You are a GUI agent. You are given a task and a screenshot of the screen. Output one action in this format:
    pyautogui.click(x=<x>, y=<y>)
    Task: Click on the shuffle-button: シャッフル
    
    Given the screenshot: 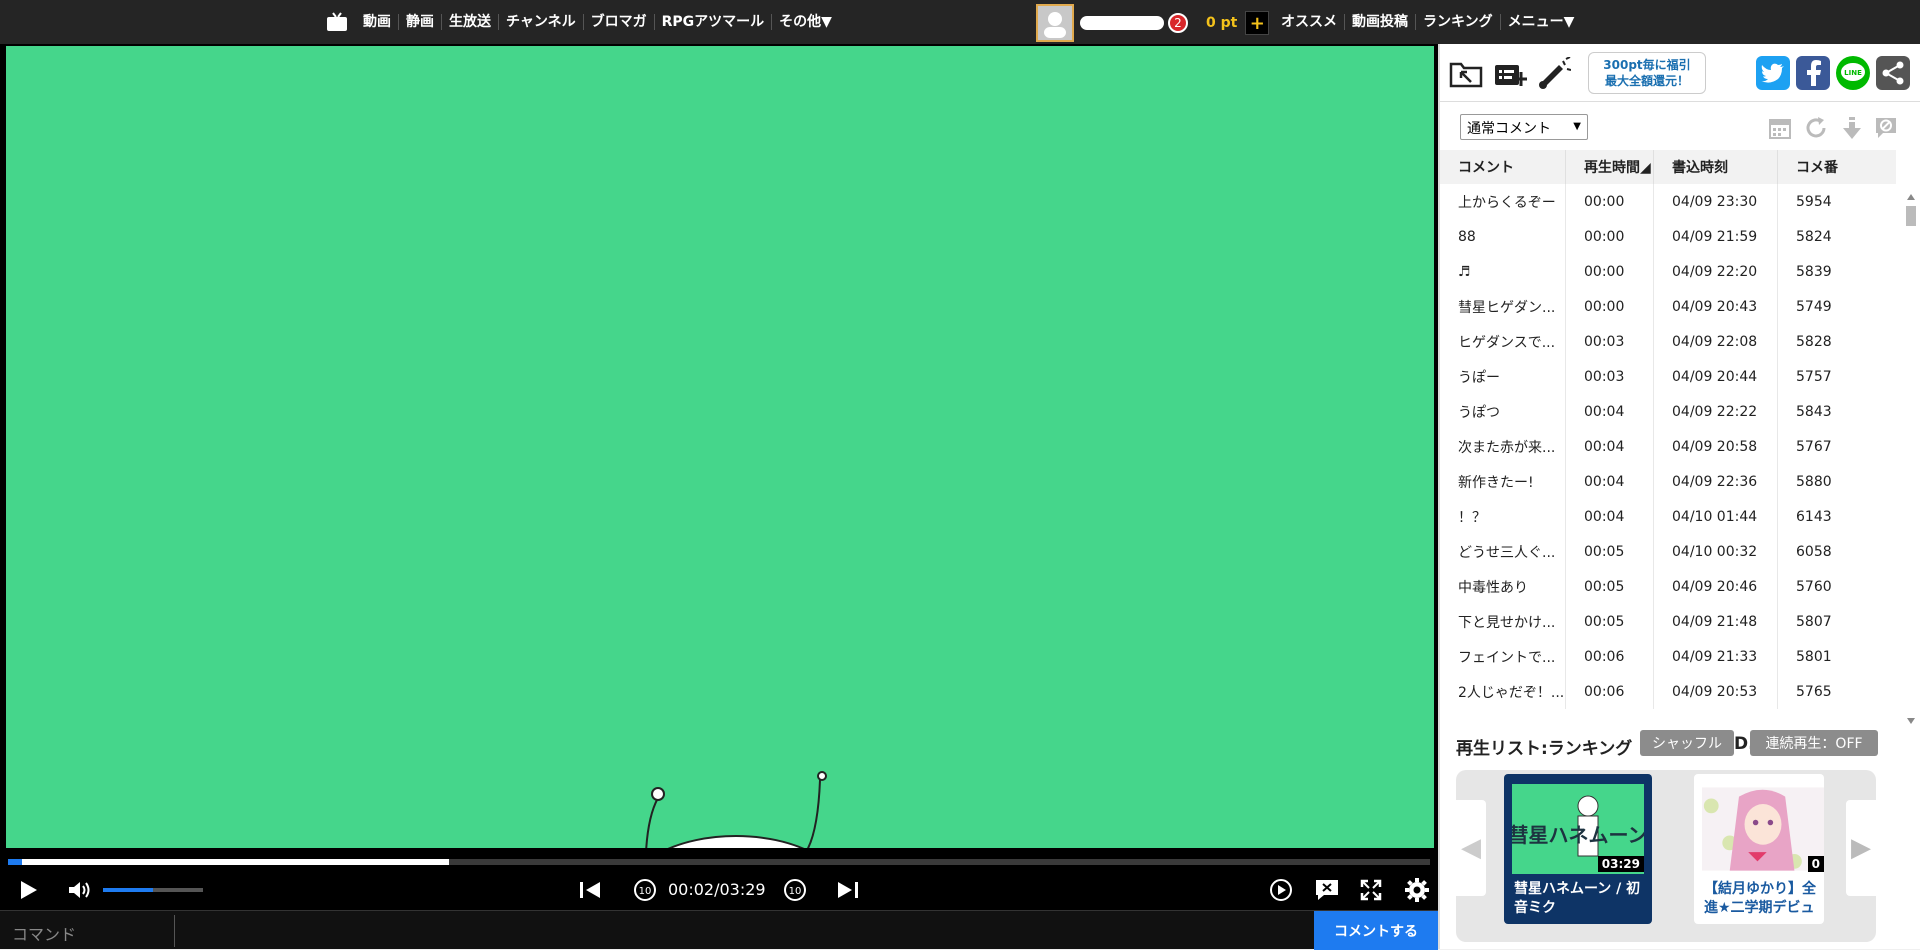 What is the action you would take?
    pyautogui.click(x=1687, y=743)
    